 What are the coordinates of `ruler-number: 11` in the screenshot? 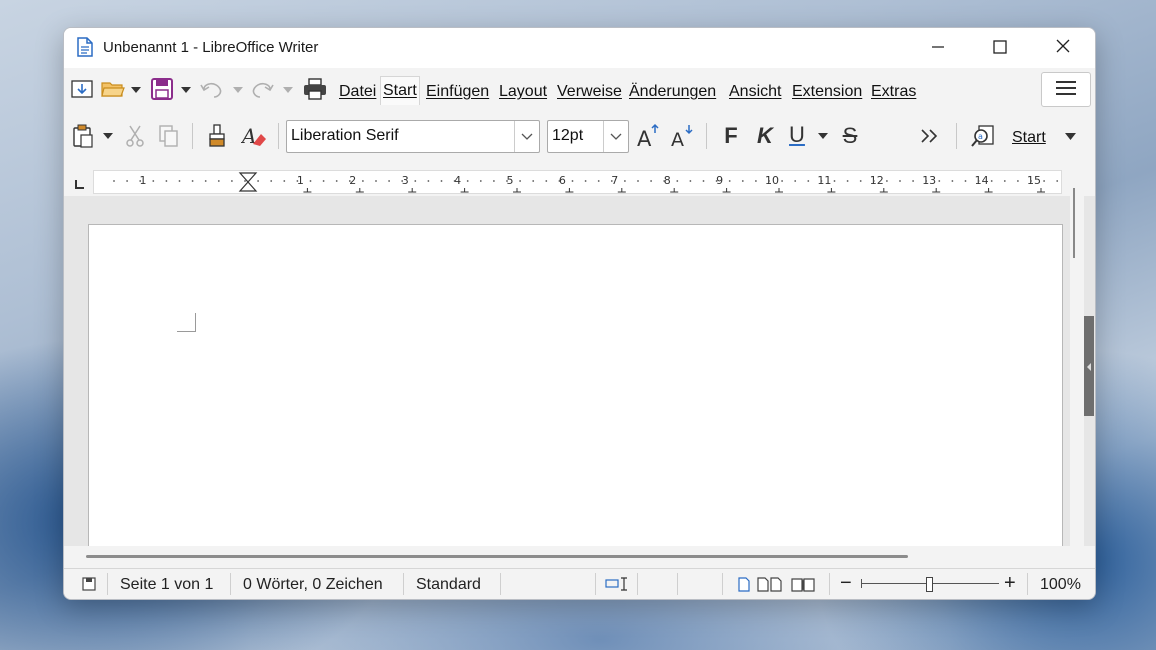 It's located at (824, 180).